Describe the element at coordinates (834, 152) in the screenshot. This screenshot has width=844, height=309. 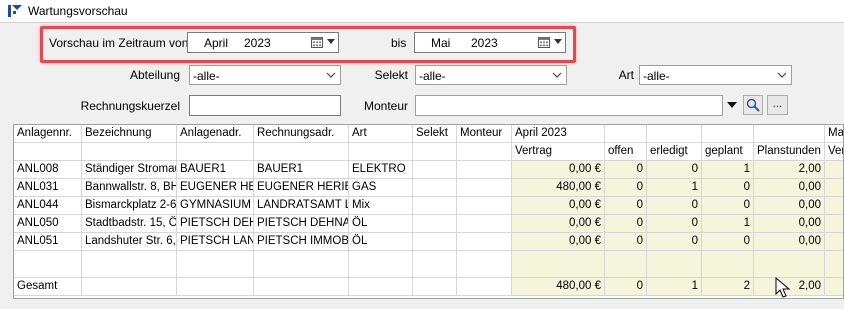
I see `subheader-vertrag-mai: Ver` at that location.